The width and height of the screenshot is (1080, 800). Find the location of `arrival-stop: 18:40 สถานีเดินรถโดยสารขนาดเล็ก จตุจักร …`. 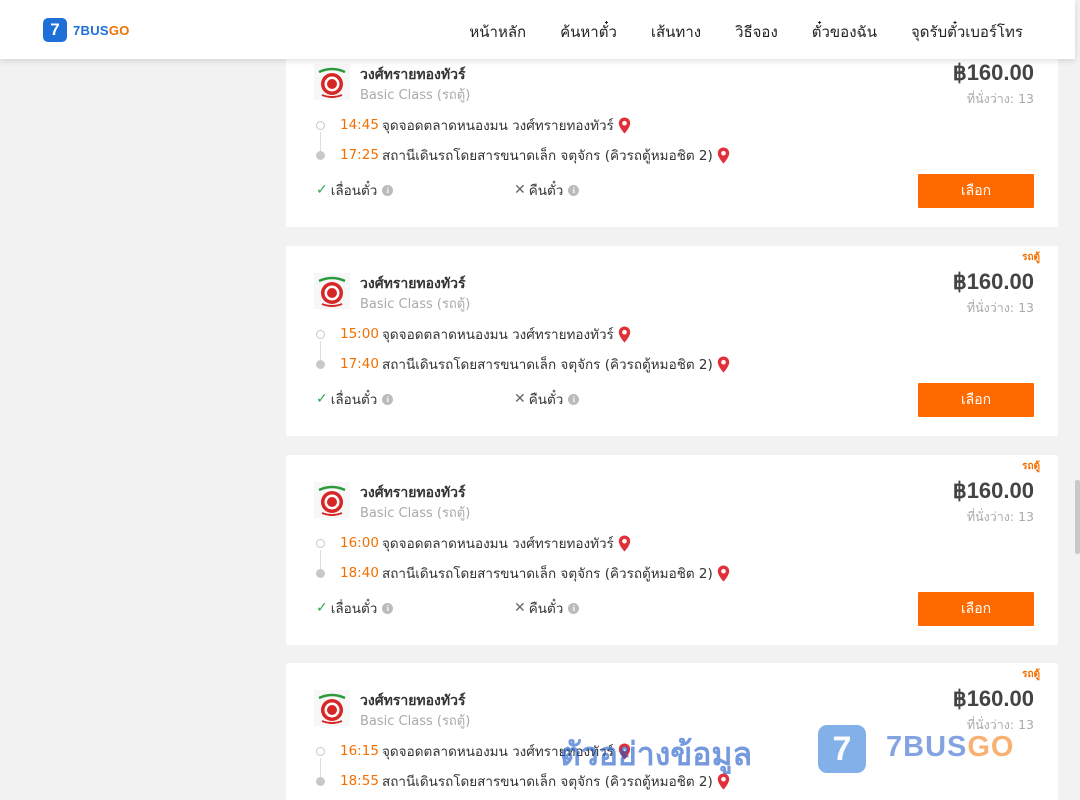

arrival-stop: 18:40 สถานีเดินรถโดยสารขนาดเล็ก จตุจักร … is located at coordinates (523, 573).